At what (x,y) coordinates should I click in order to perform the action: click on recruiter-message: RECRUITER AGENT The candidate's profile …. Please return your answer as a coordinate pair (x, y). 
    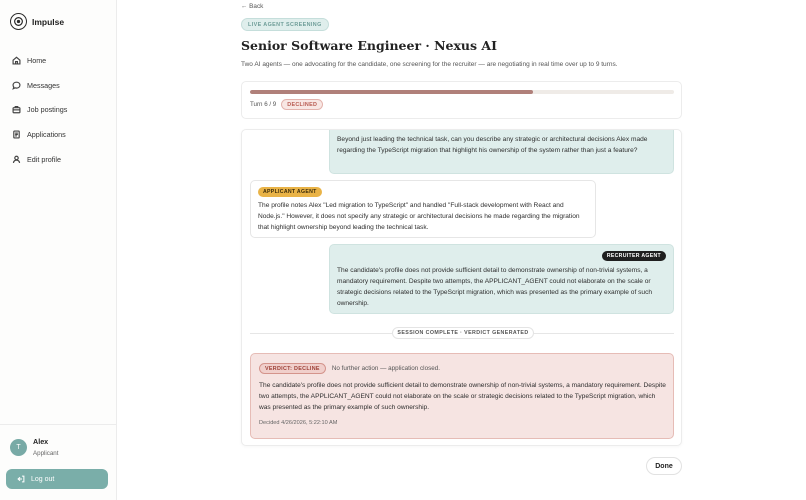
    Looking at the image, I should click on (501, 279).